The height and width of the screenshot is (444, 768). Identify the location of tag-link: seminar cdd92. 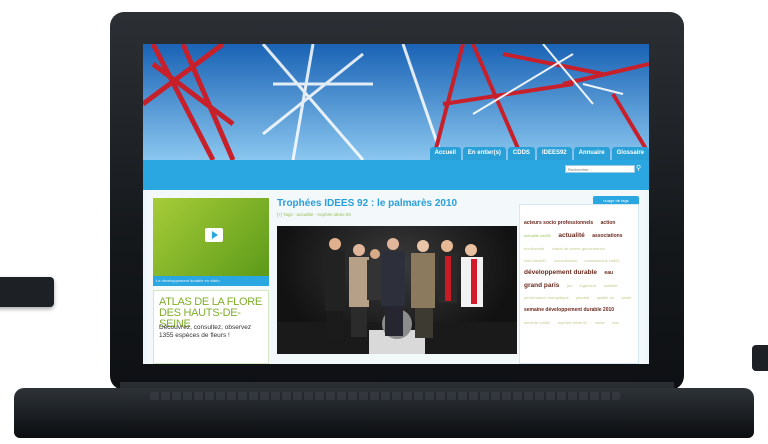
(537, 322).